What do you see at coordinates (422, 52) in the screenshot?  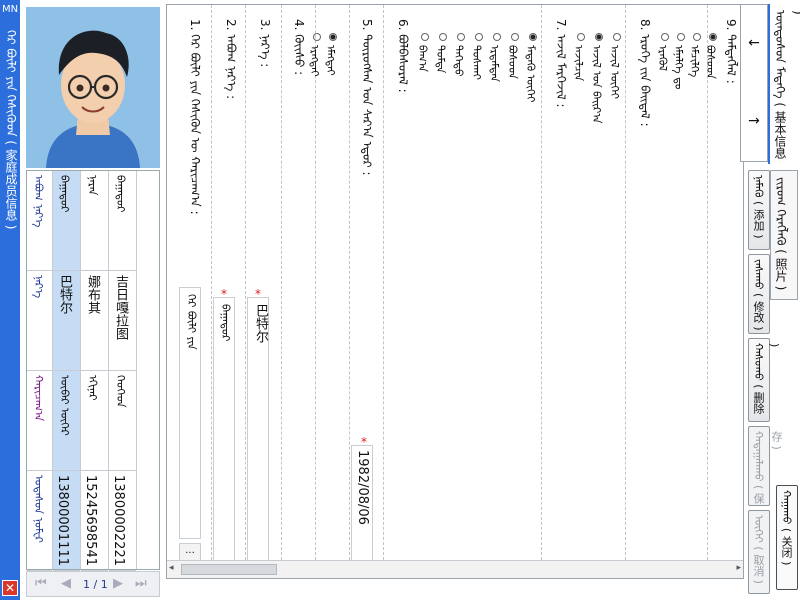 I see `education-option: ᠪᠠᠭ᠎ᠠ` at bounding box center [422, 52].